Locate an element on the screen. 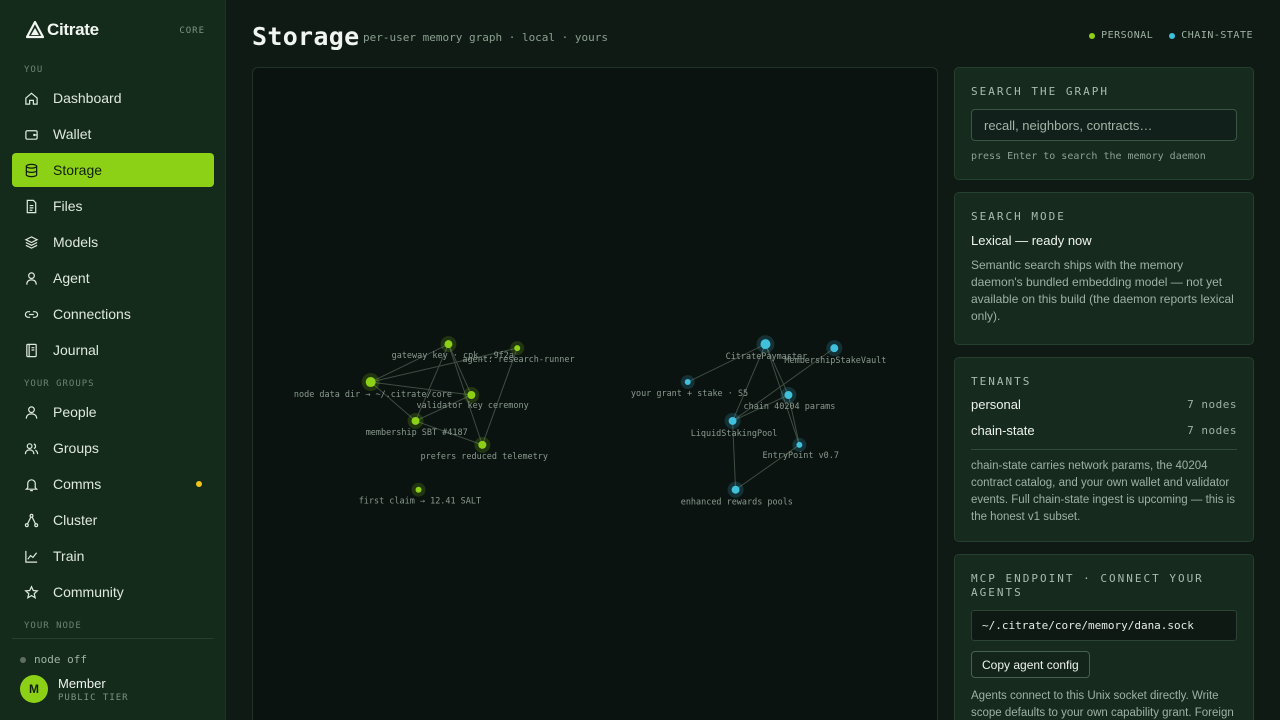 The image size is (1280, 720). sidebar-item-label: Wallet is located at coordinates (72, 134).